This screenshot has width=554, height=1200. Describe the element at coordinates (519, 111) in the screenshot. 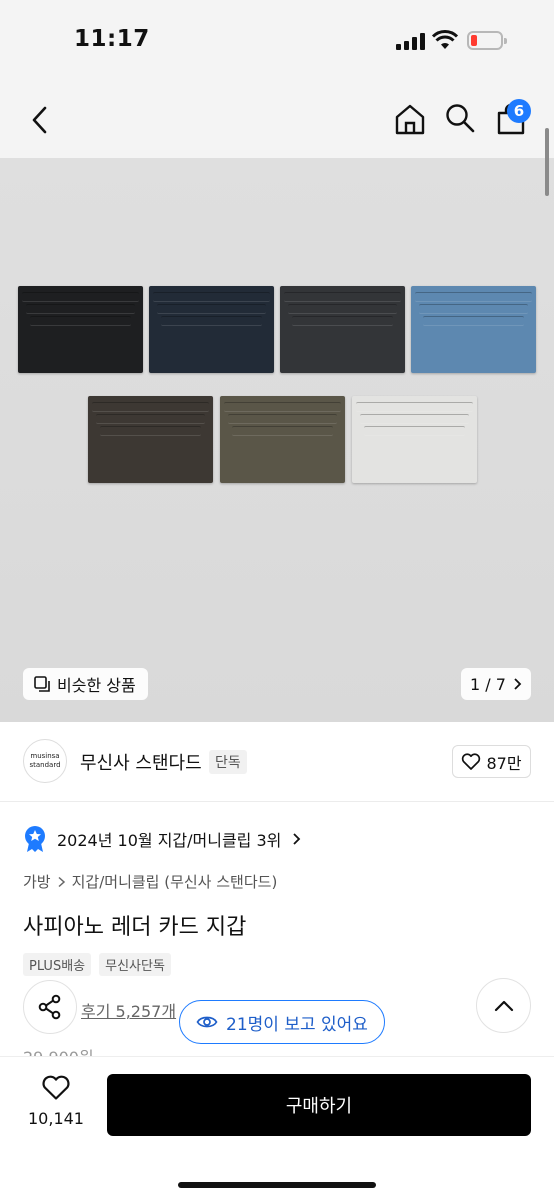

I see `cart-count-badge: 6` at that location.